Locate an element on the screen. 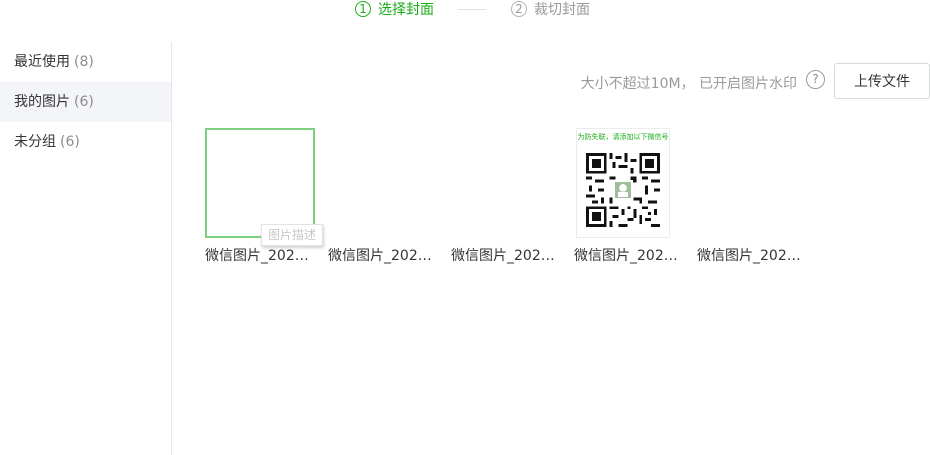 The width and height of the screenshot is (930, 455). sidebar-item-ungrouped: 未分组 (6) is located at coordinates (85, 142).